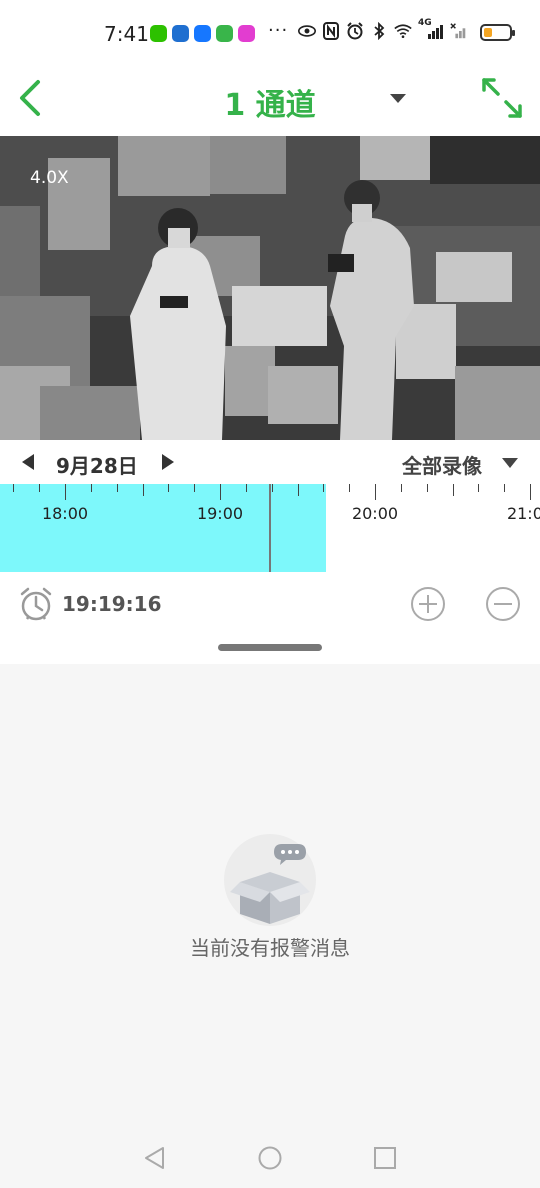 The height and width of the screenshot is (1188, 540). I want to click on wechat-icon, so click(158, 33).